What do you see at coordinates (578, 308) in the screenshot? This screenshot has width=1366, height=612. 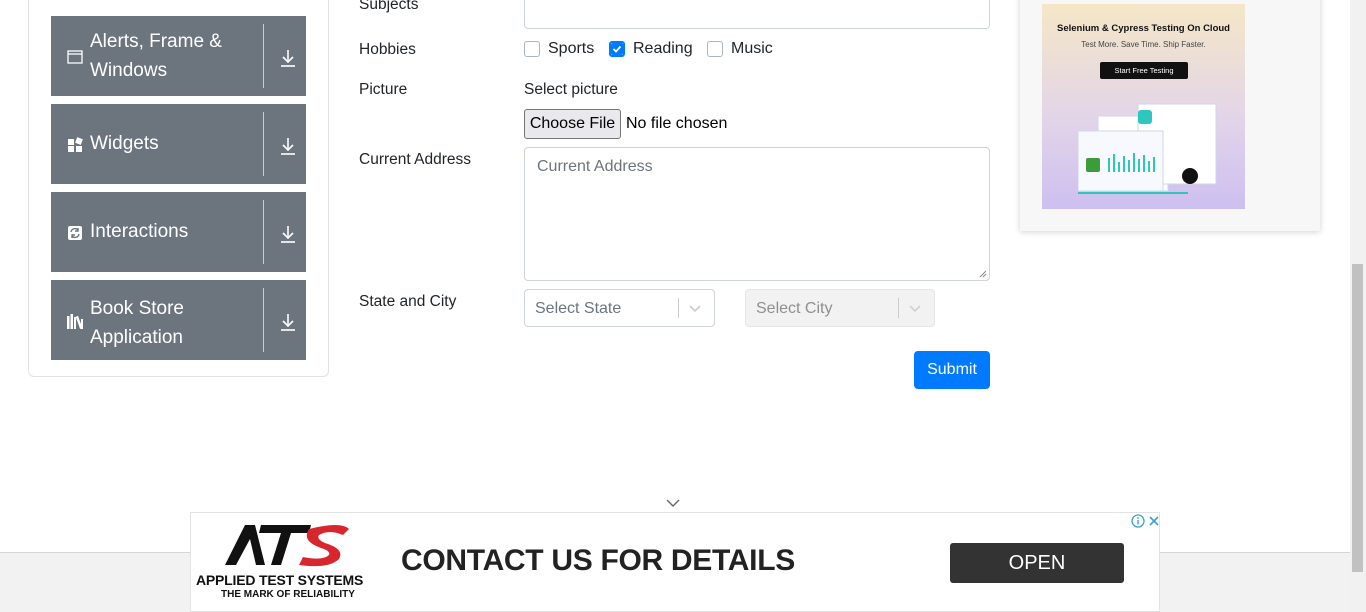 I see `state-placeholder: Select State` at bounding box center [578, 308].